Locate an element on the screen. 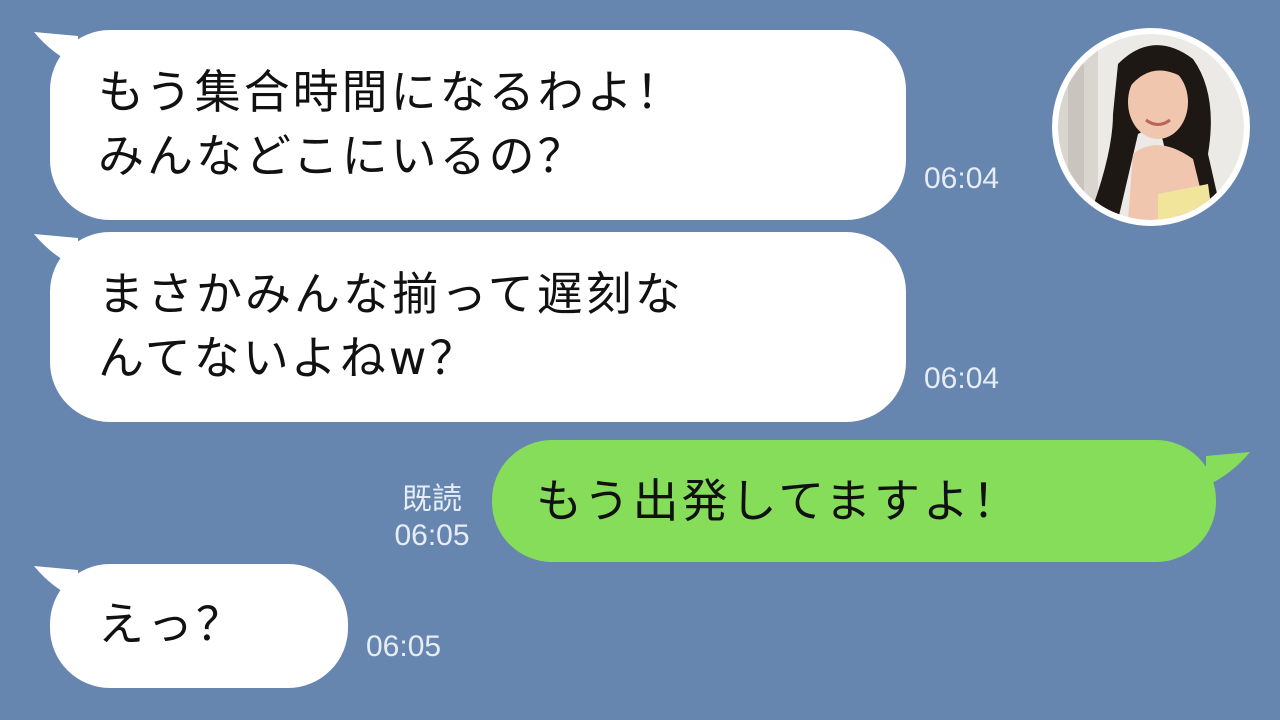  message-text-line: まさかみんな揃って遅刻な is located at coordinates (391, 294).